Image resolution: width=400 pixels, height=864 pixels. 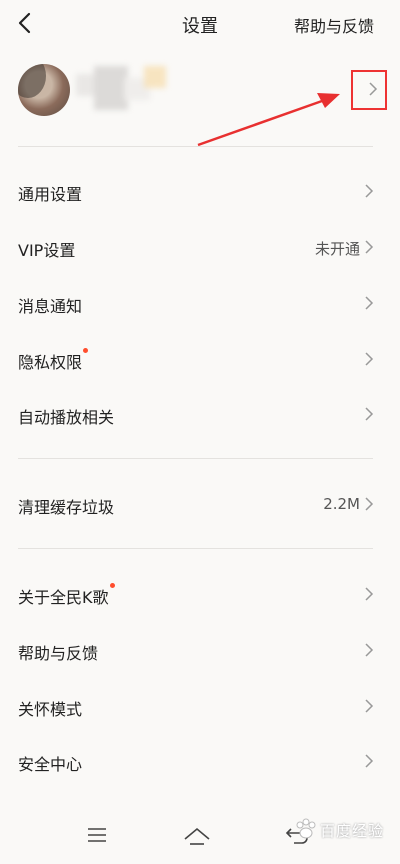 What do you see at coordinates (44, 90) in the screenshot?
I see `avatar` at bounding box center [44, 90].